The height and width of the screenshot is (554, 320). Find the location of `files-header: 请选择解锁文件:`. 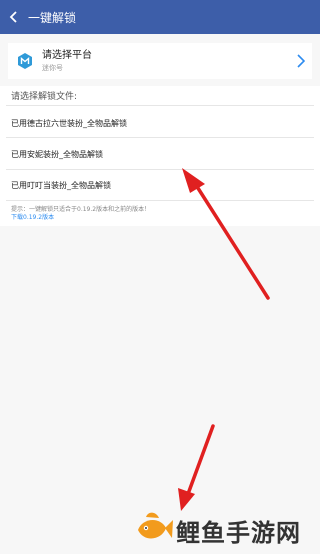

files-header: 请选择解锁文件: is located at coordinates (44, 97).